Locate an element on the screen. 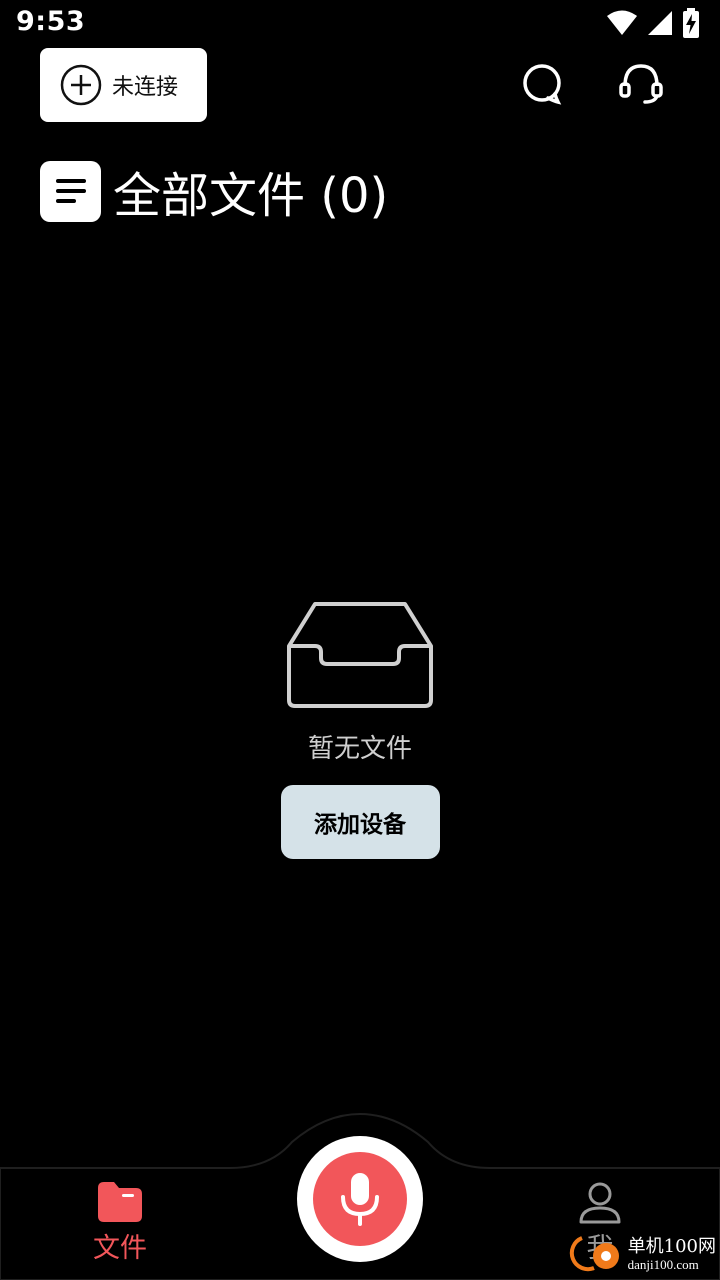 This screenshot has height=1280, width=720. document-list-icon is located at coordinates (70, 191).